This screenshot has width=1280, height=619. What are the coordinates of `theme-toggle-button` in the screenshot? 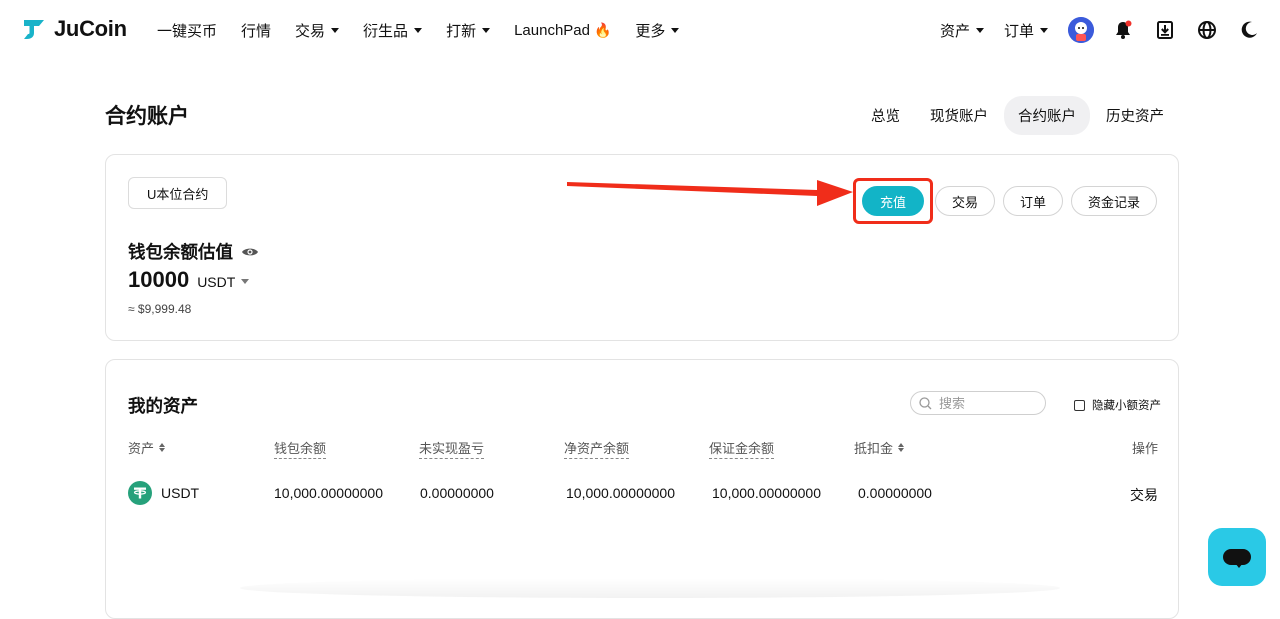 It's located at (1249, 30).